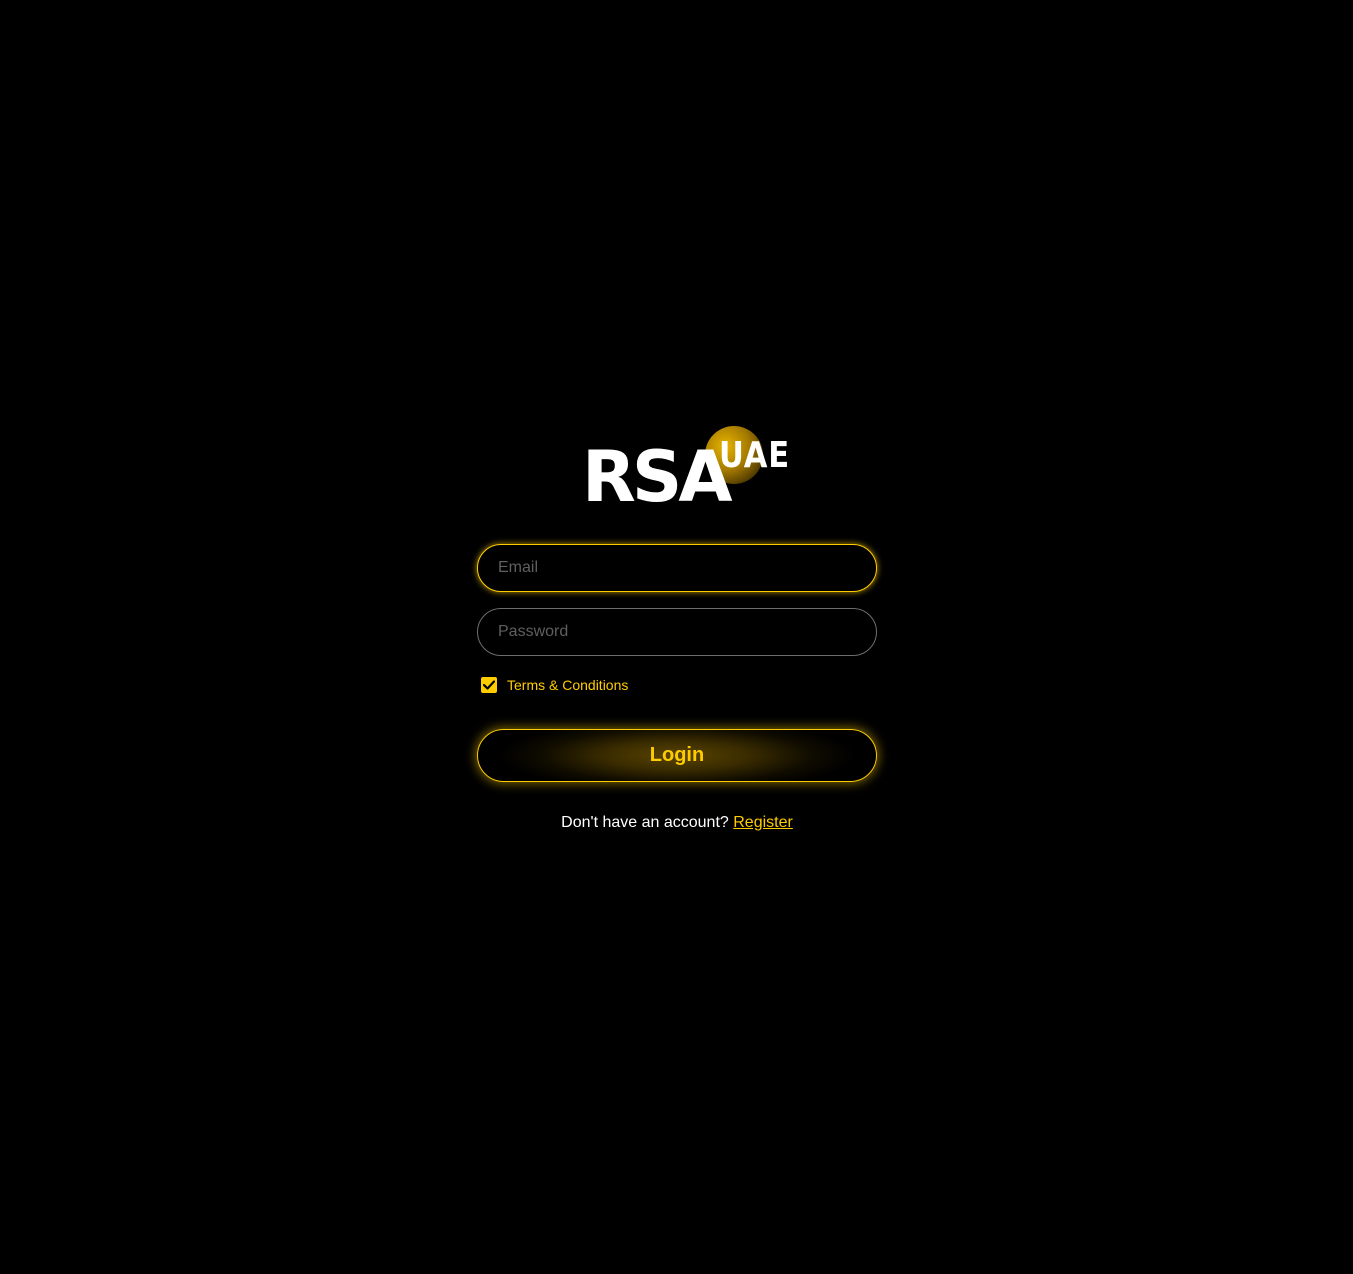  Describe the element at coordinates (763, 822) in the screenshot. I see `register-link: Register` at that location.